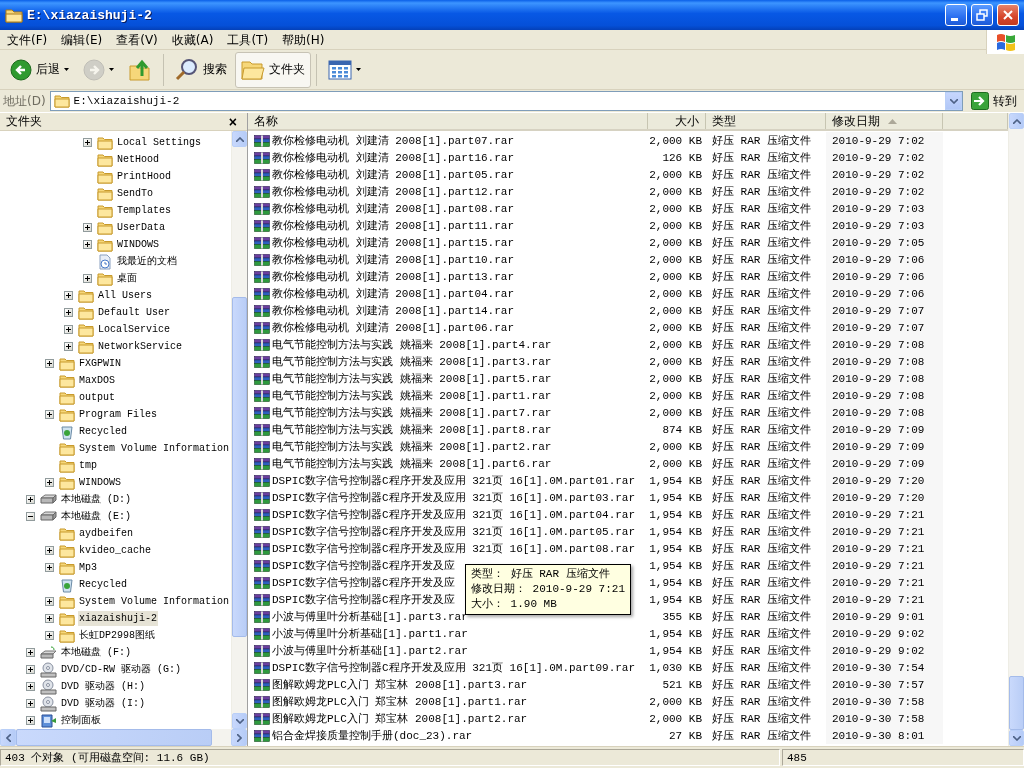 The width and height of the screenshot is (1024, 768). Describe the element at coordinates (370, 616) in the screenshot. I see `file-name: 小波与傅里叶分析基础[1].part3.rar` at that location.